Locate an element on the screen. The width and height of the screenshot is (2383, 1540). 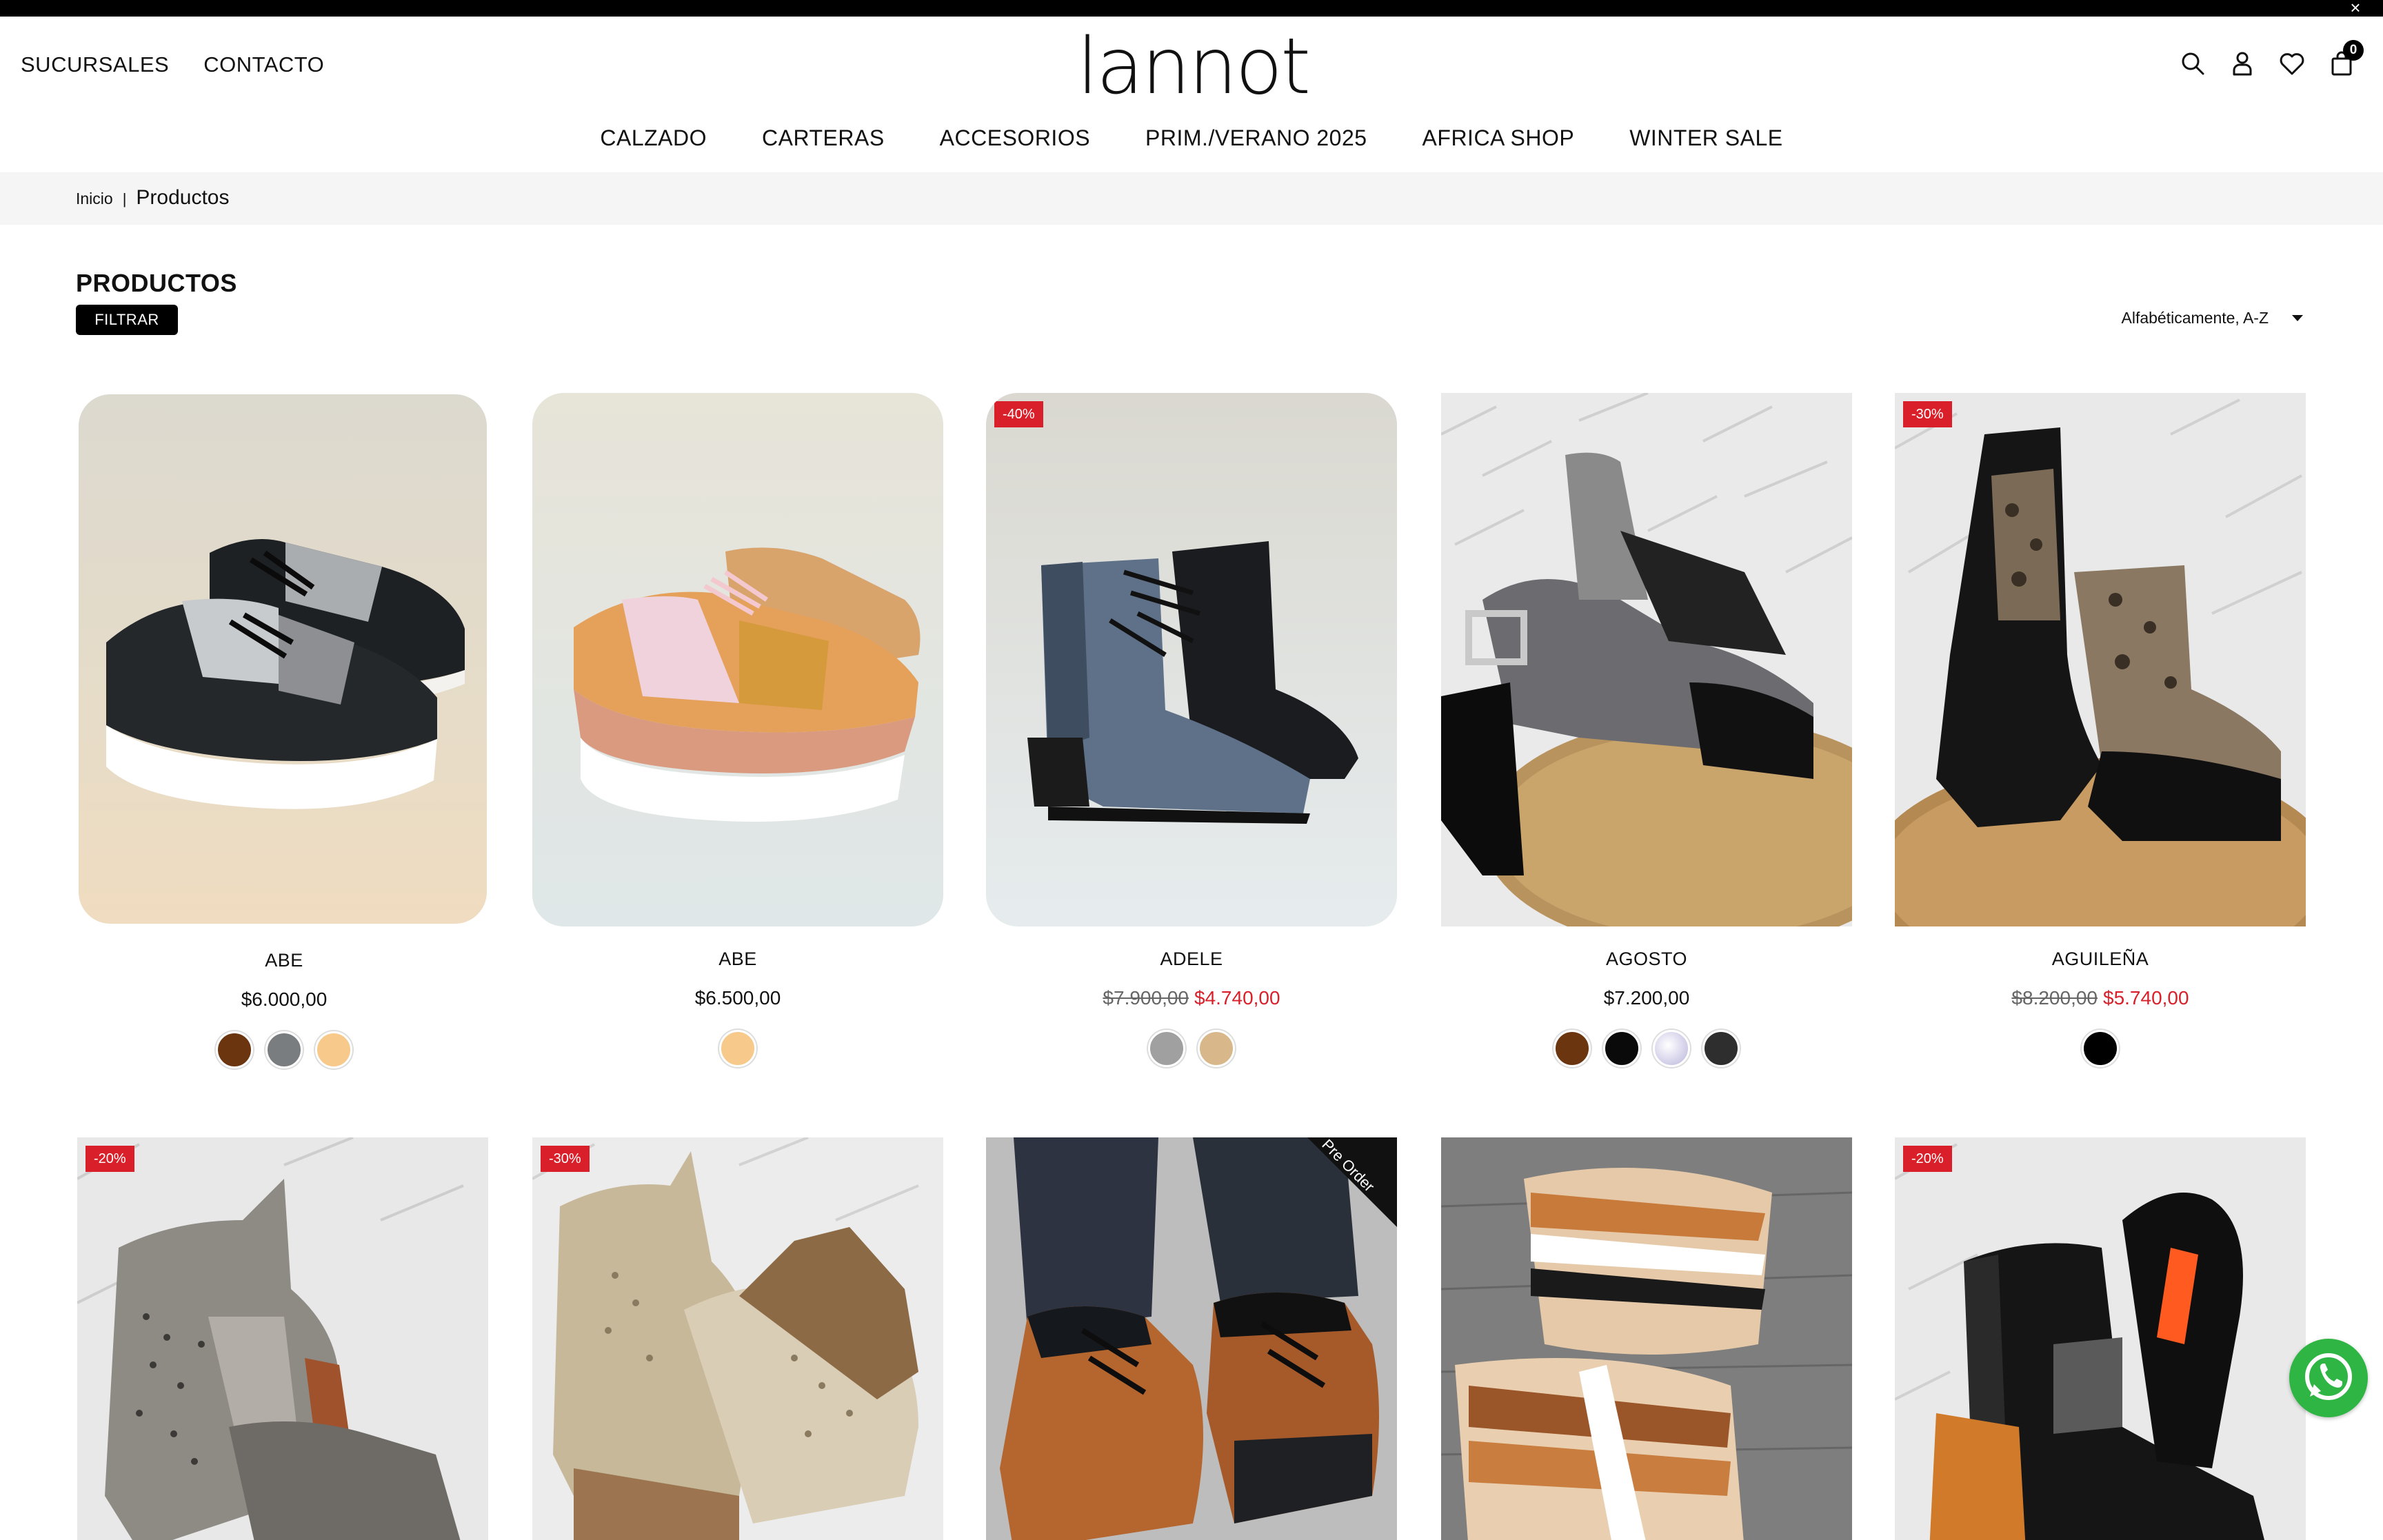
sale-price: $5.740,00 is located at coordinates (2146, 998).